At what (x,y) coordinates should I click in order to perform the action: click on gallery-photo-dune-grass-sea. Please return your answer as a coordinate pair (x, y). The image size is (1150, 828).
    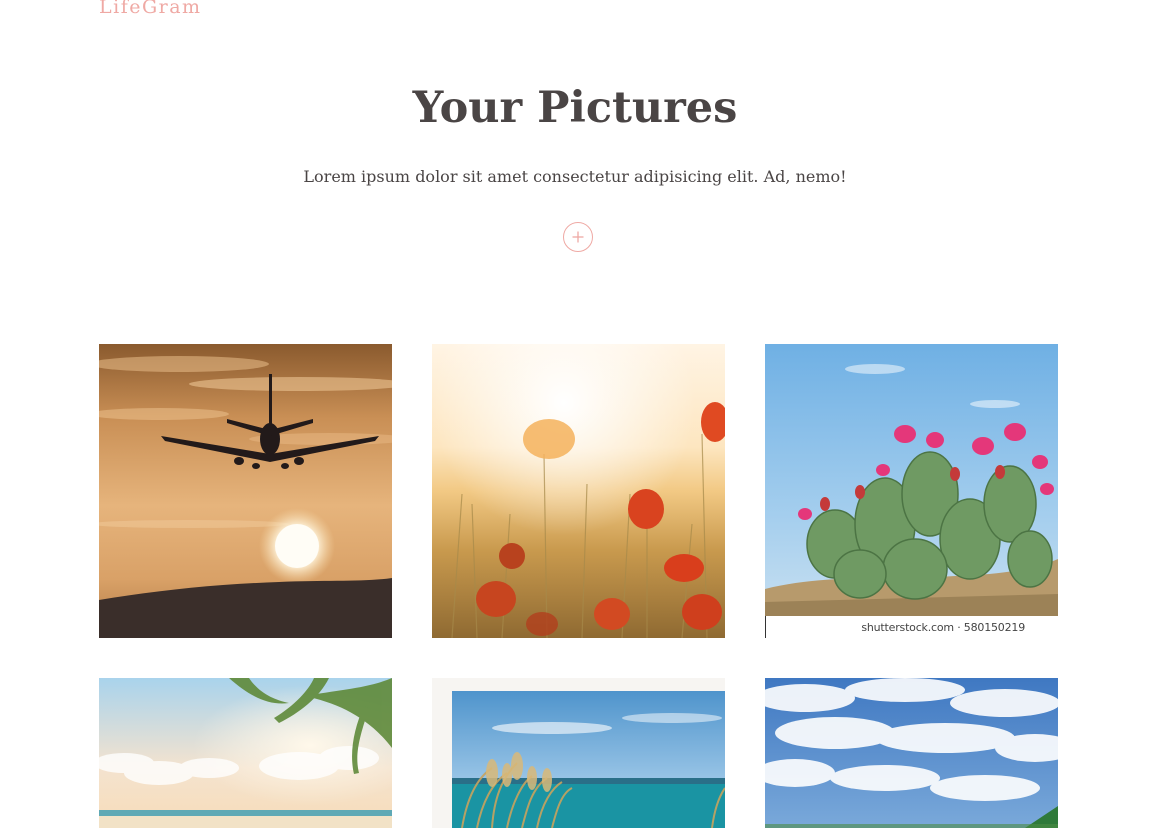
    Looking at the image, I should click on (578, 753).